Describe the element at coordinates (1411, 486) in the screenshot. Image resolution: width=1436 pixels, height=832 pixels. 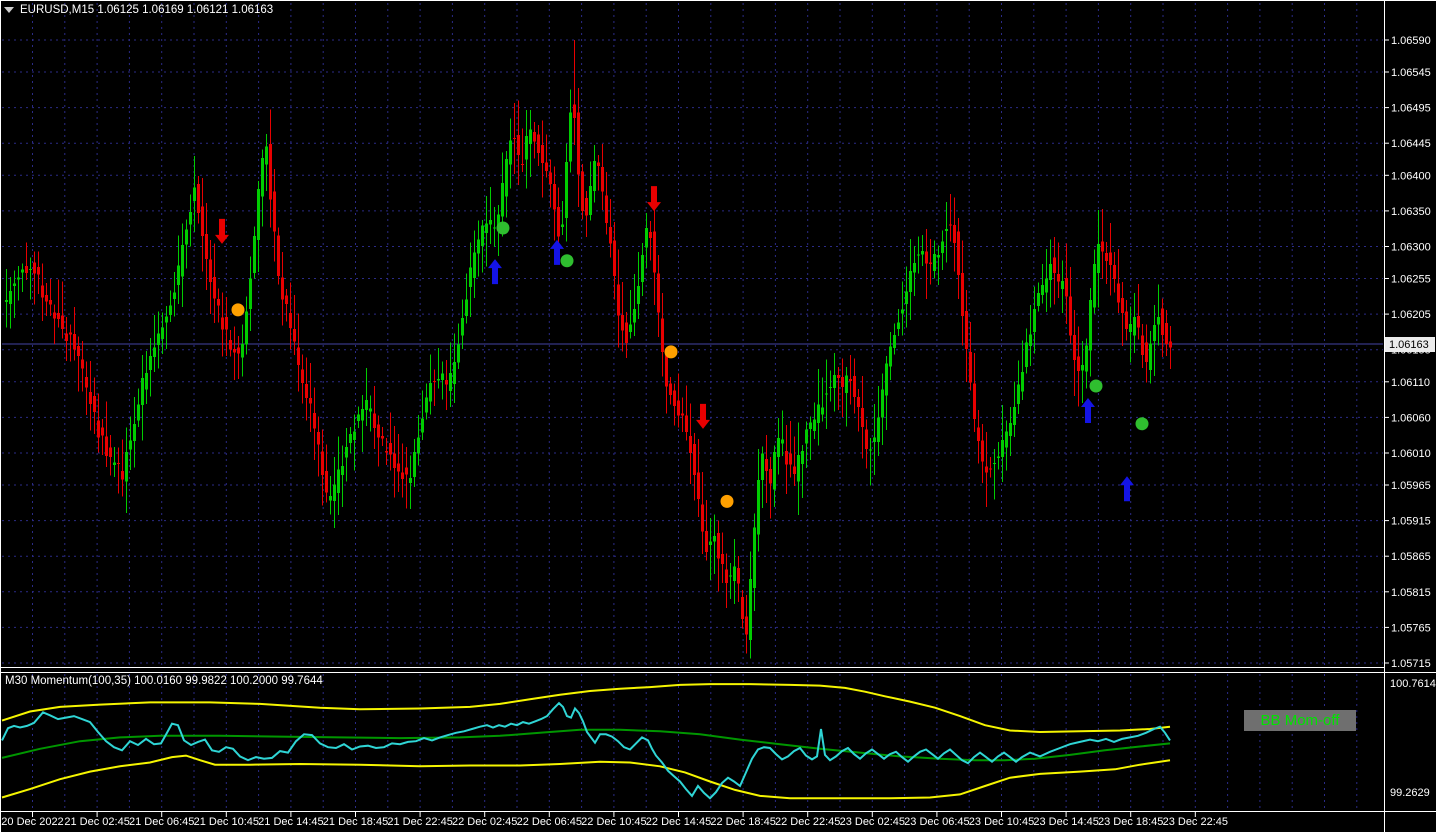
I see `price-axis-label: 1.05965` at that location.